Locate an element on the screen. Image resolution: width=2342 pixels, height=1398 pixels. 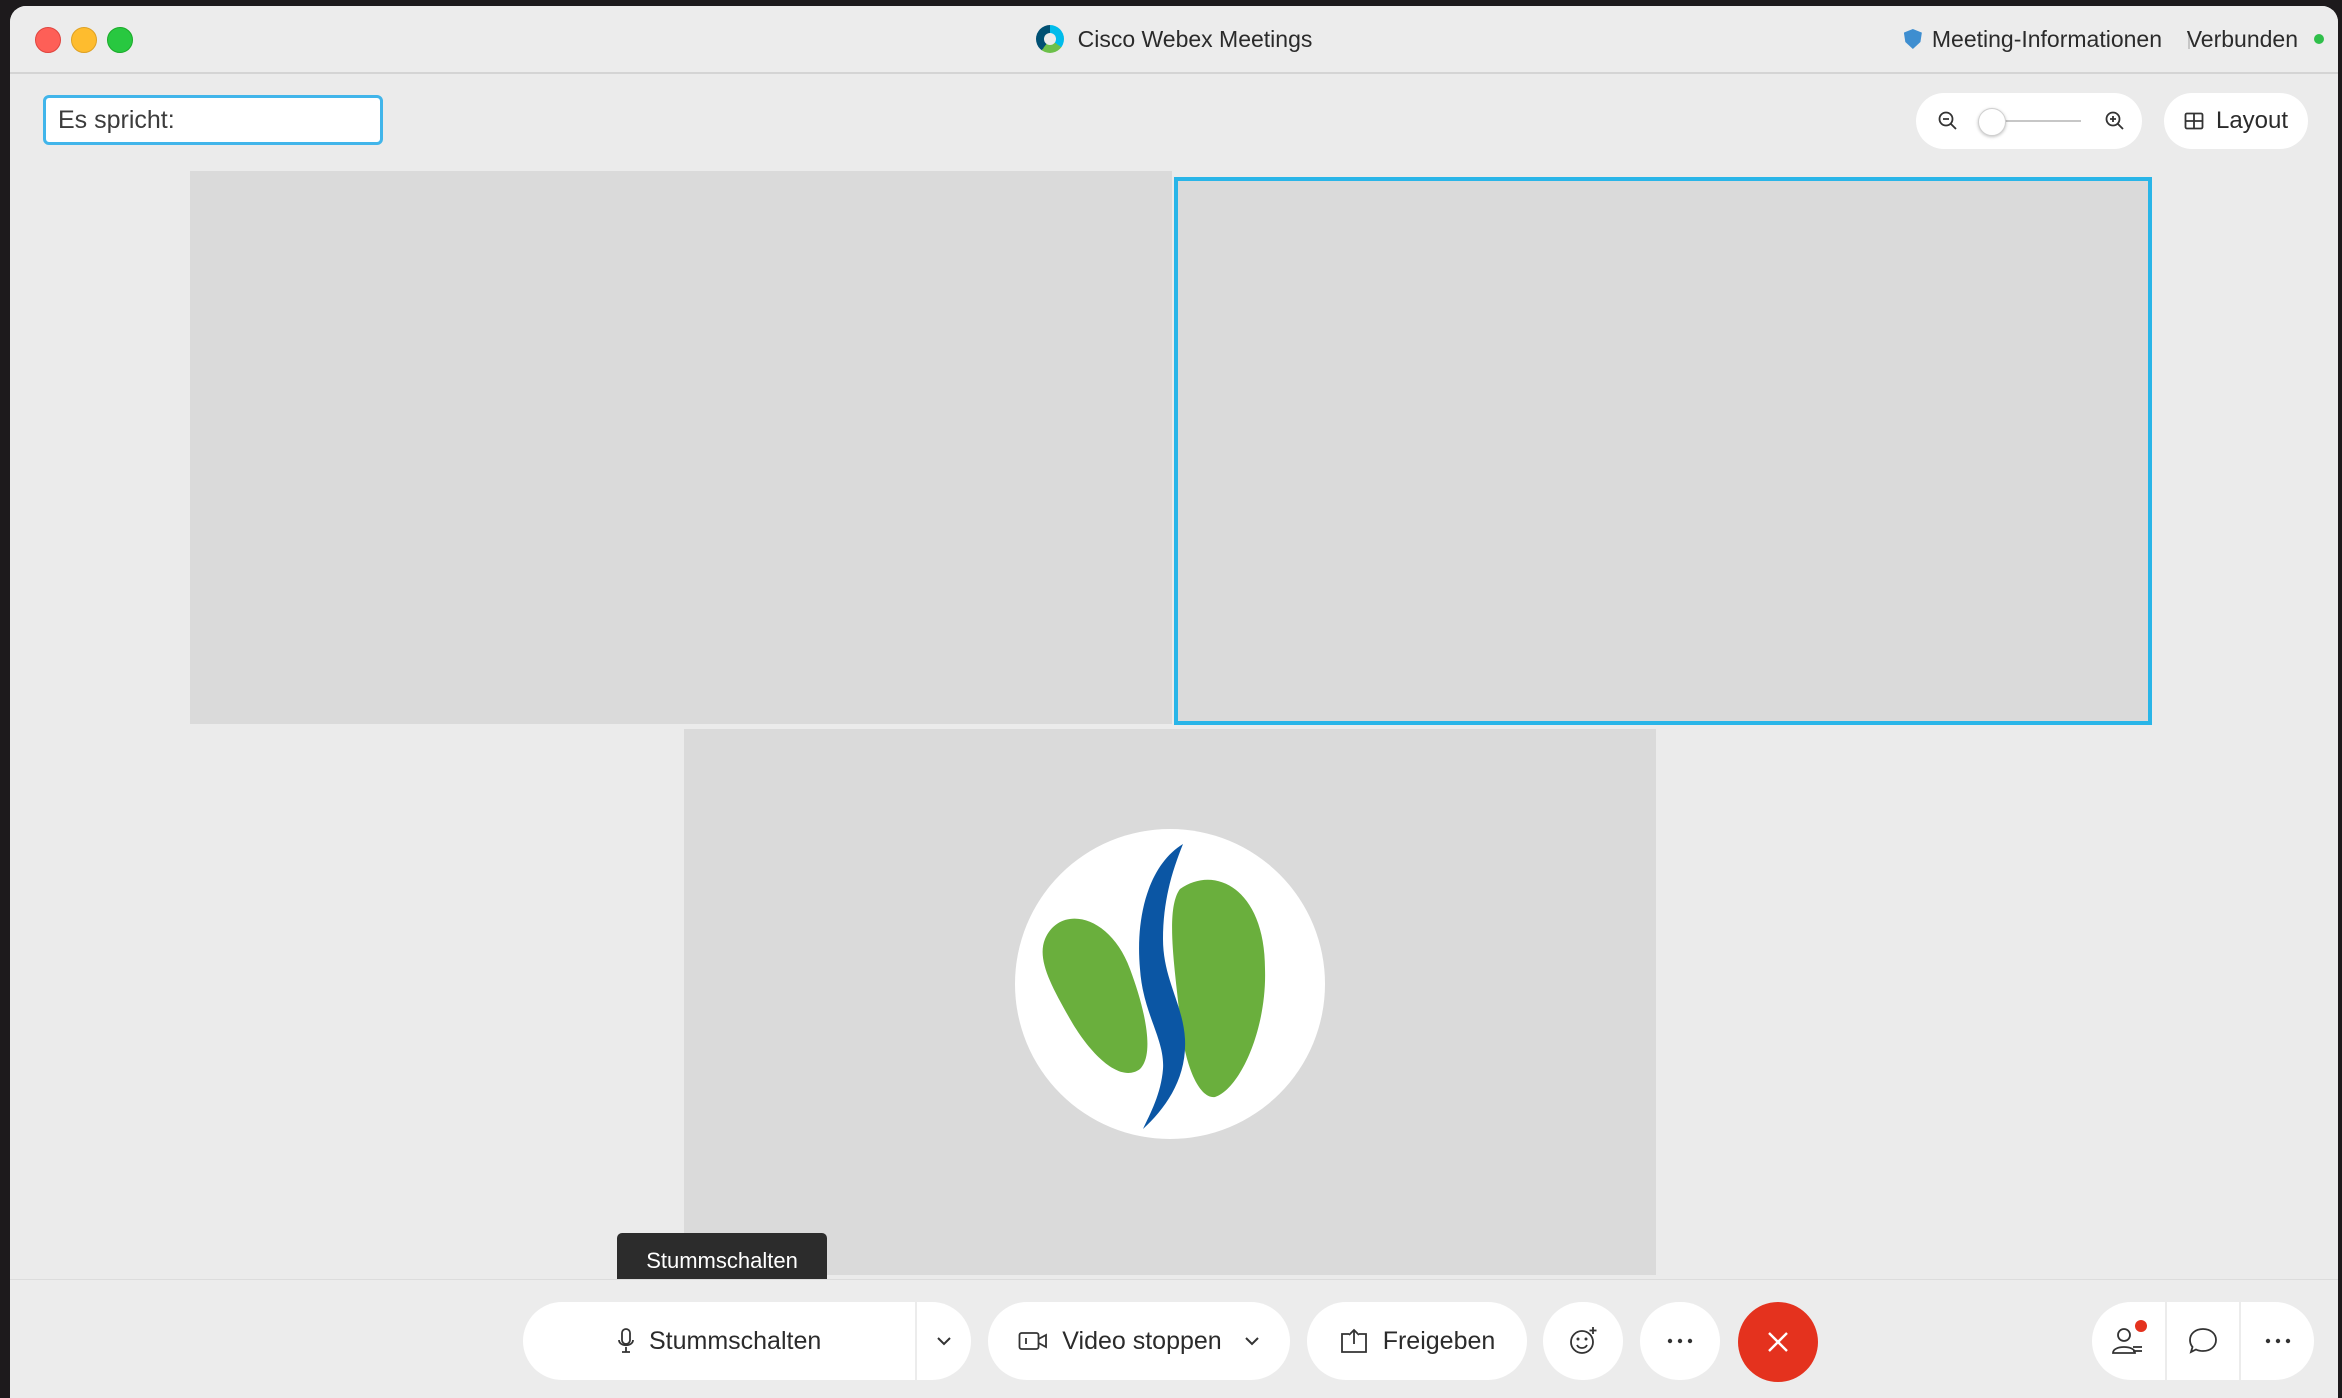
close-icon is located at coordinates (1778, 1342).